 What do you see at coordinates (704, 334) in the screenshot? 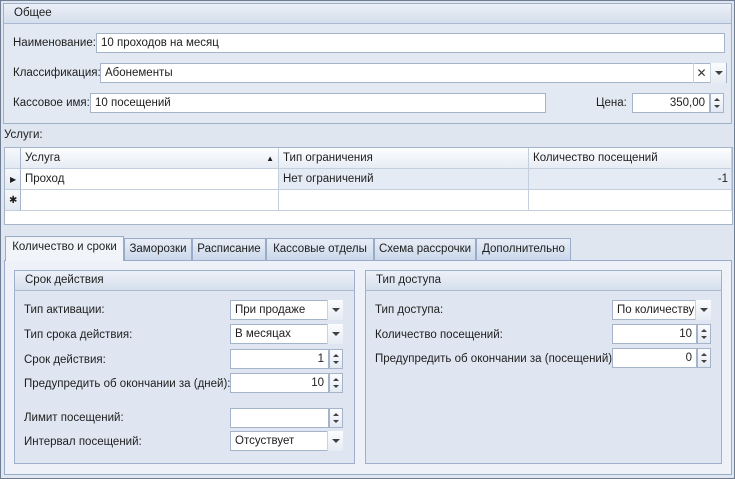
I see `visit-count-spinner` at bounding box center [704, 334].